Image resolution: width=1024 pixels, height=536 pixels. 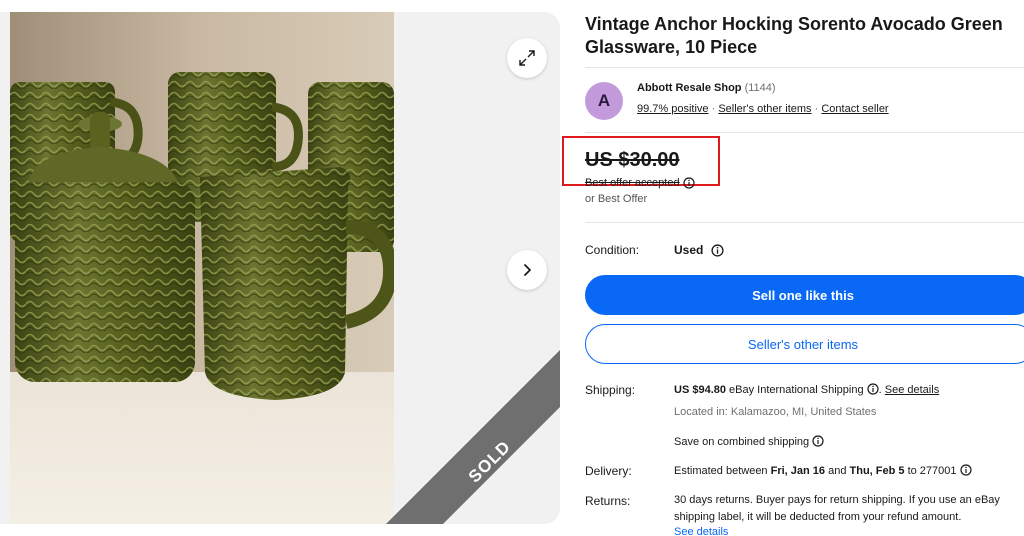 I want to click on or-best-offer: or Best Offer, so click(x=616, y=199).